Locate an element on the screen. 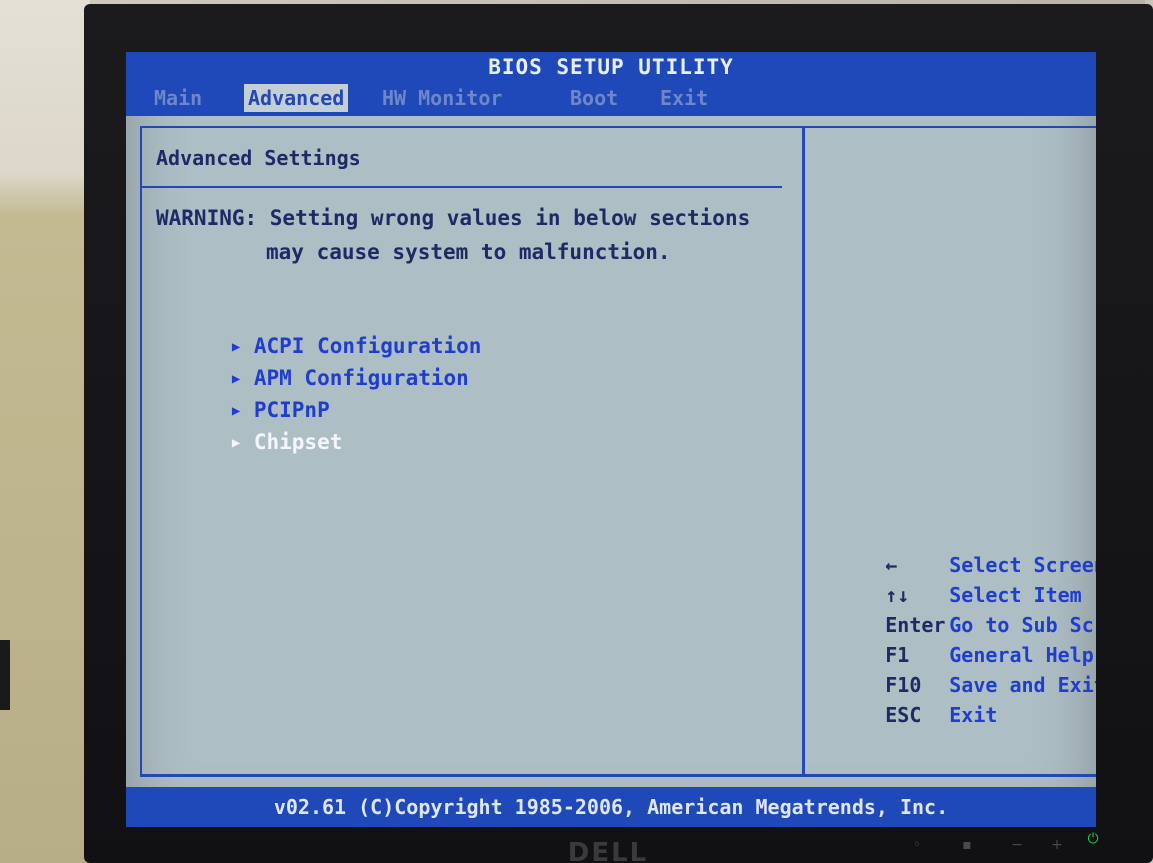 This screenshot has height=863, width=1153. panel-title: Advanced Settings is located at coordinates (258, 158).